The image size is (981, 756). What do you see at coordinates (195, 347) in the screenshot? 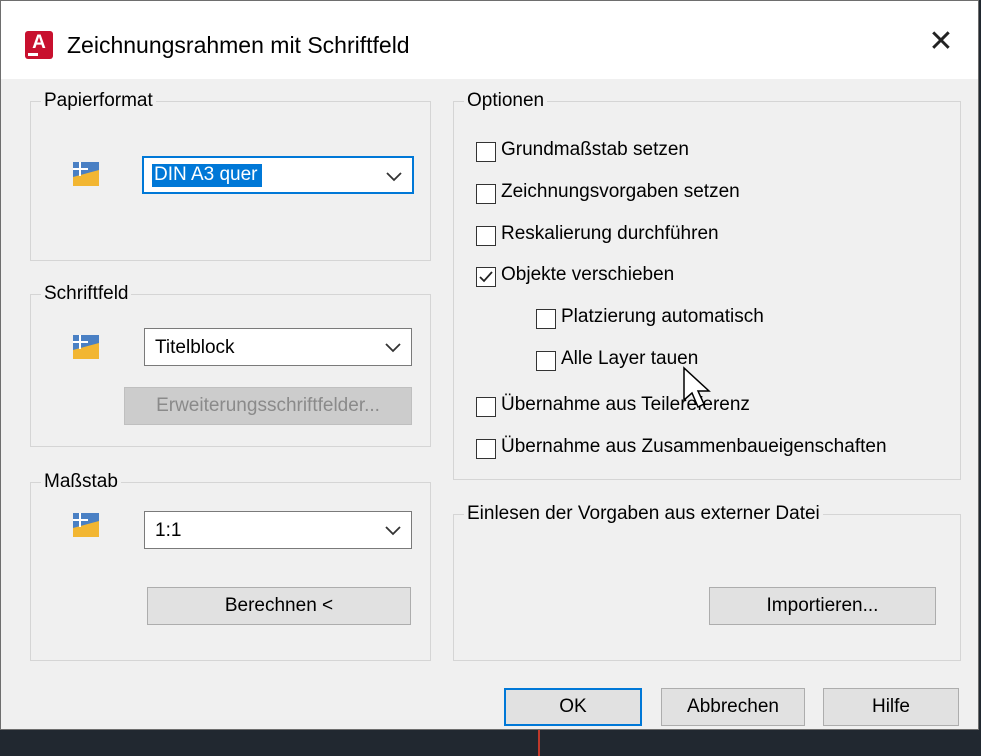
I see `schriftfeld-value: Titelblock` at bounding box center [195, 347].